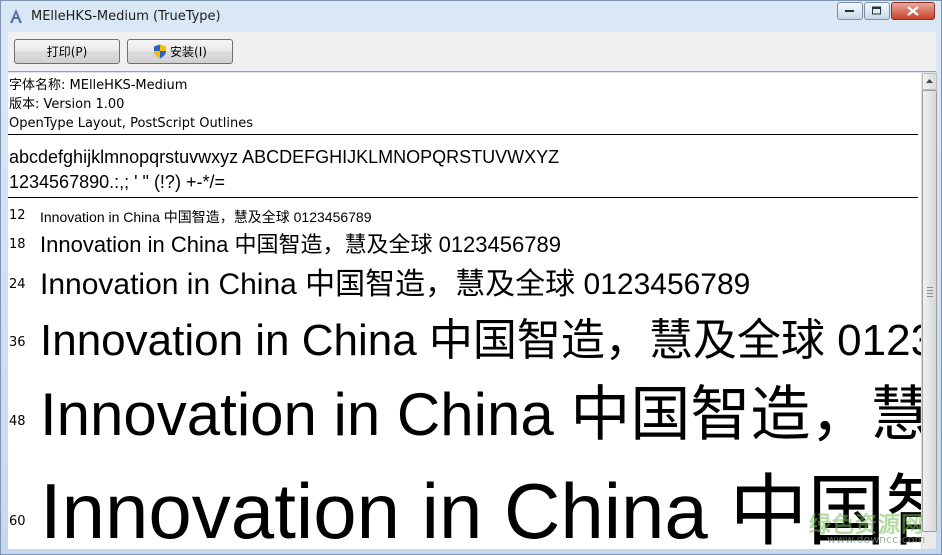 Image resolution: width=942 pixels, height=555 pixels. What do you see at coordinates (471, 16) in the screenshot?
I see `title-bar: MElleHKS-Medium (TrueType)` at bounding box center [471, 16].